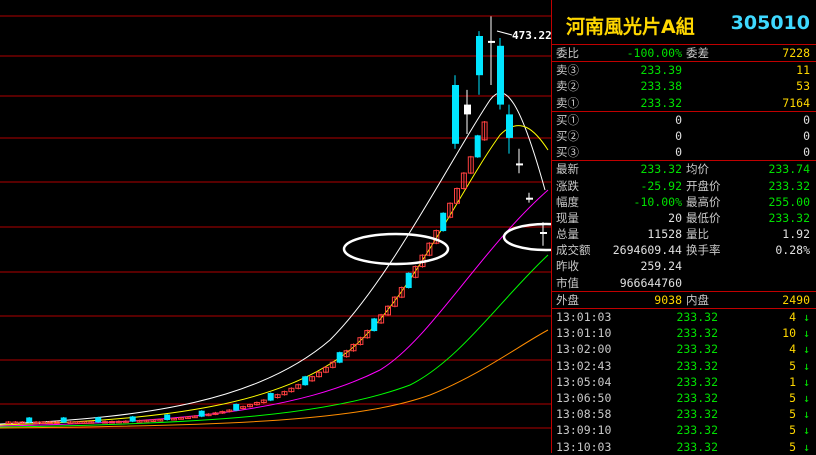  I want to click on stock-name: 河南風光片A組, so click(630, 27).